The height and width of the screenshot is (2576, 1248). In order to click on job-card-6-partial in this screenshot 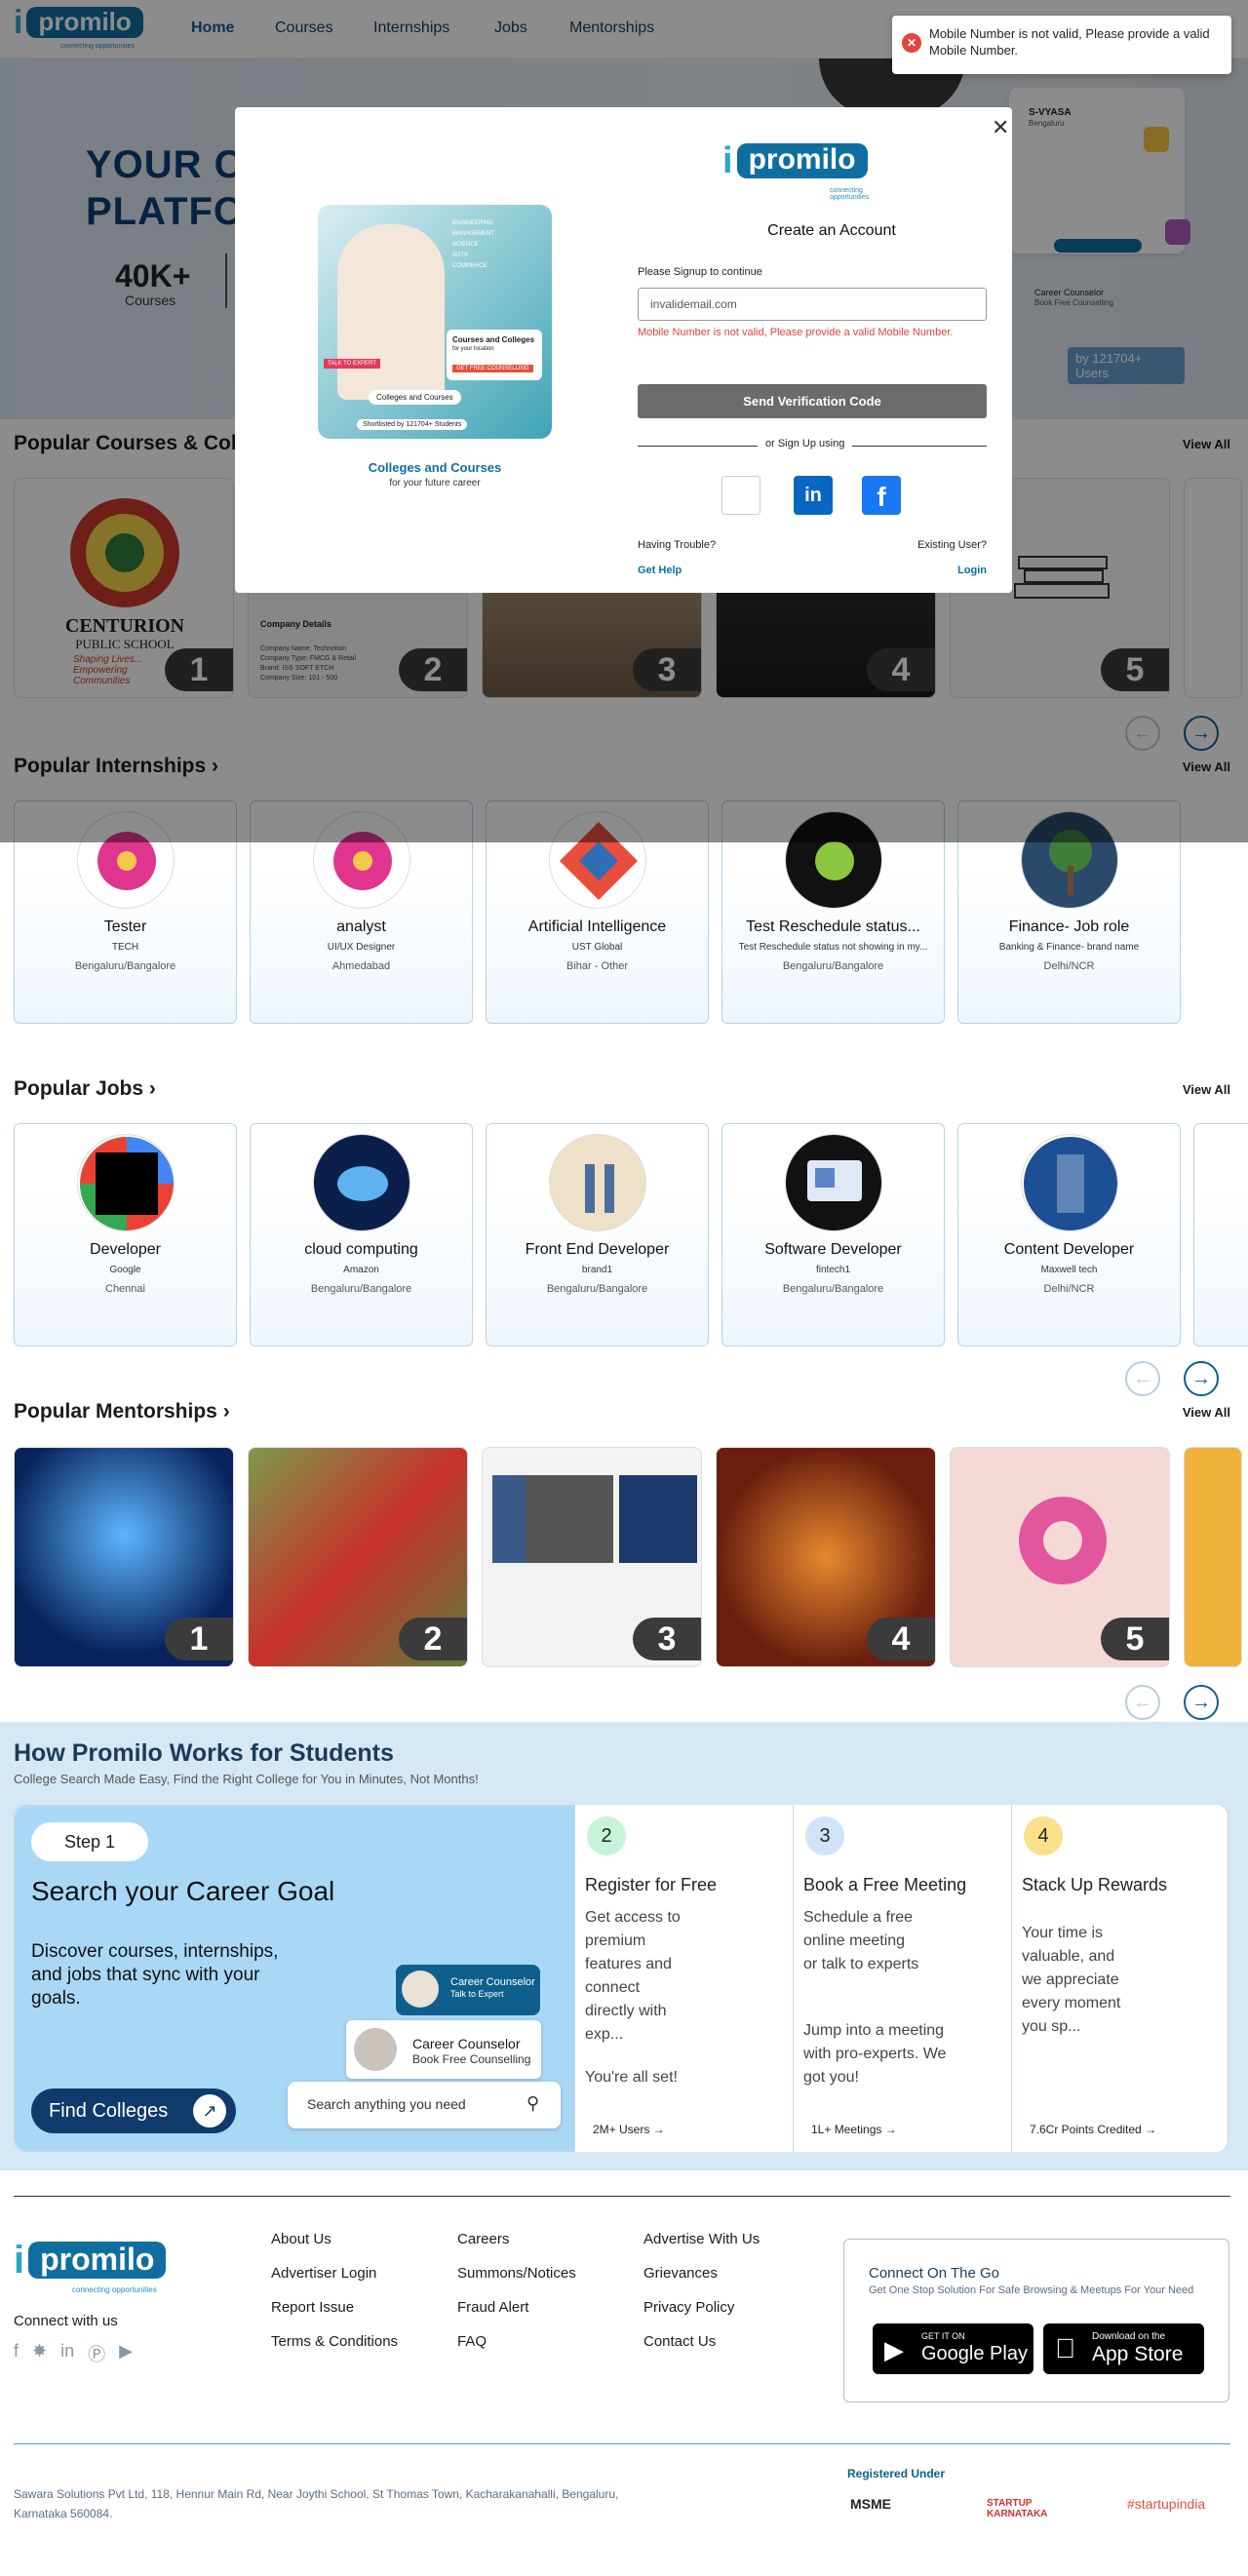, I will do `click(1220, 1235)`.